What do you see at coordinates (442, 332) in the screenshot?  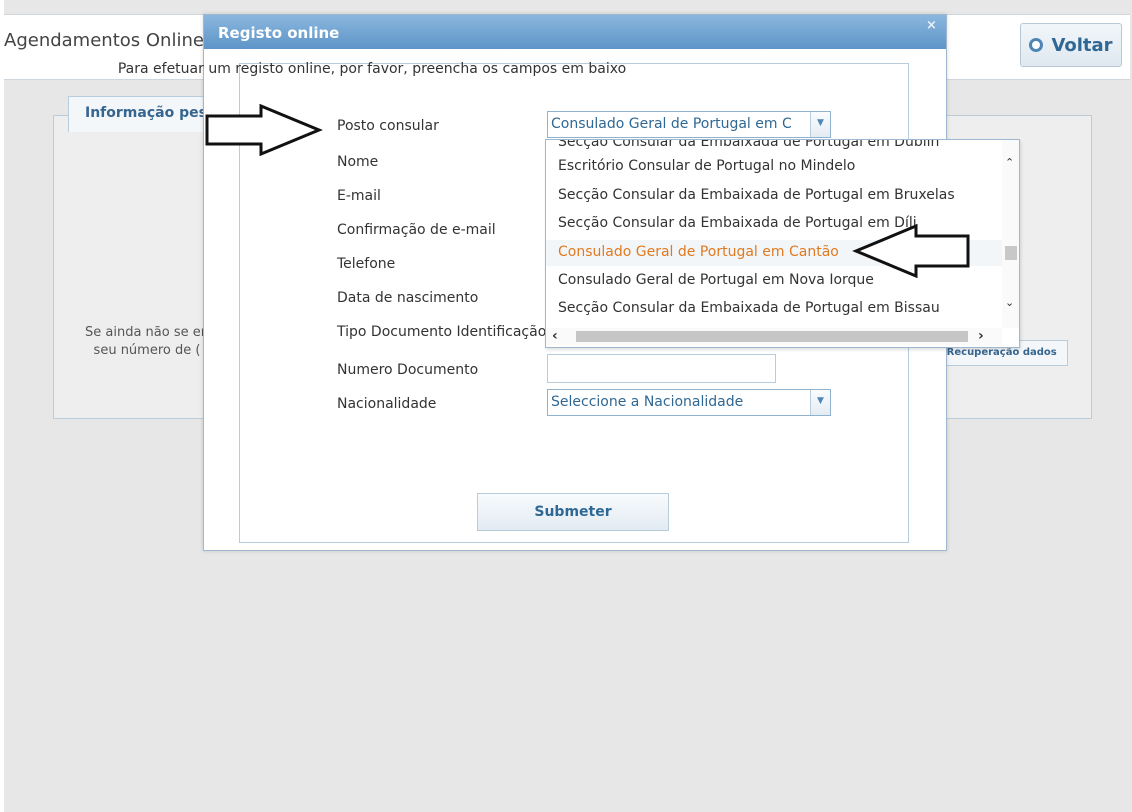 I see `tipo-doc-label: Tipo Documento Identificação` at bounding box center [442, 332].